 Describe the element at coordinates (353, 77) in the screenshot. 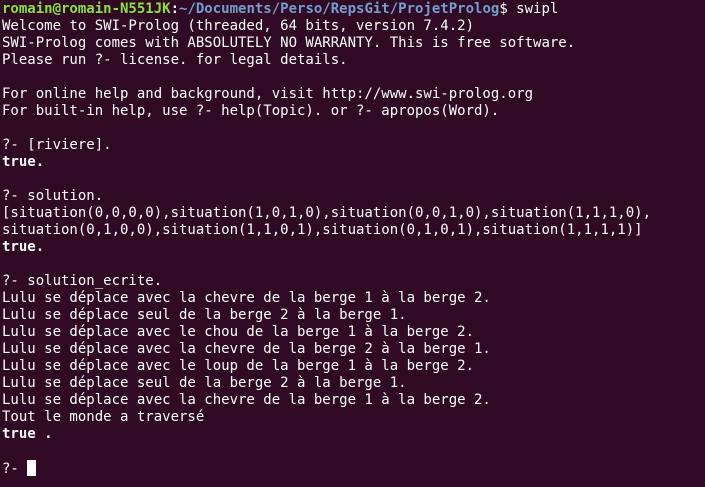

I see `banner-line` at that location.